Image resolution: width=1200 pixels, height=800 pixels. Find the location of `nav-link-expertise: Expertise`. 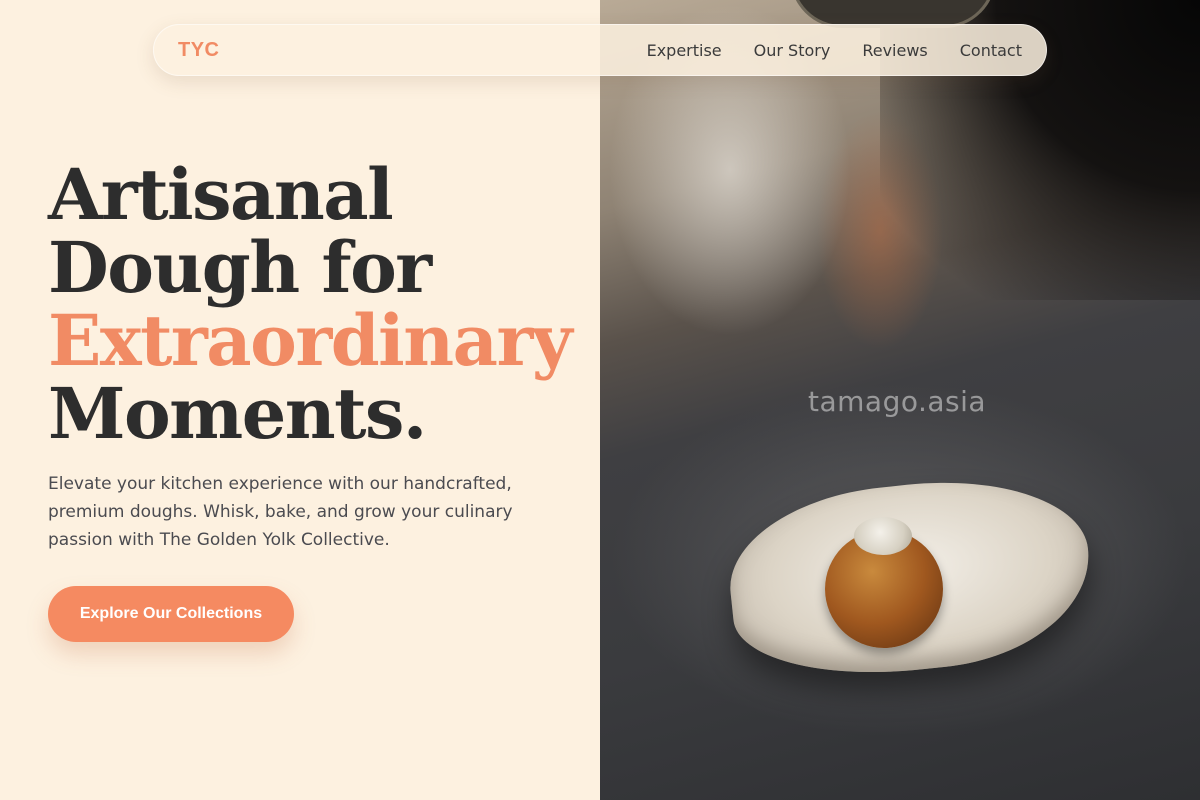

nav-link-expertise: Expertise is located at coordinates (684, 50).